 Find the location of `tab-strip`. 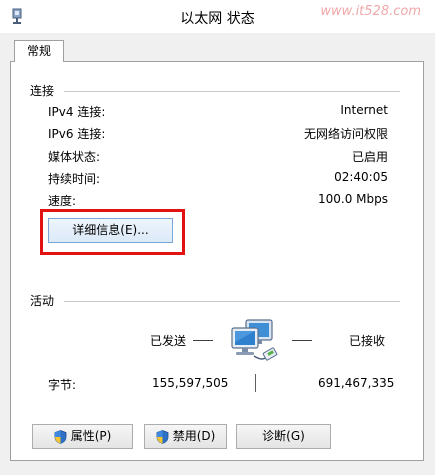

tab-strip is located at coordinates (217, 47).